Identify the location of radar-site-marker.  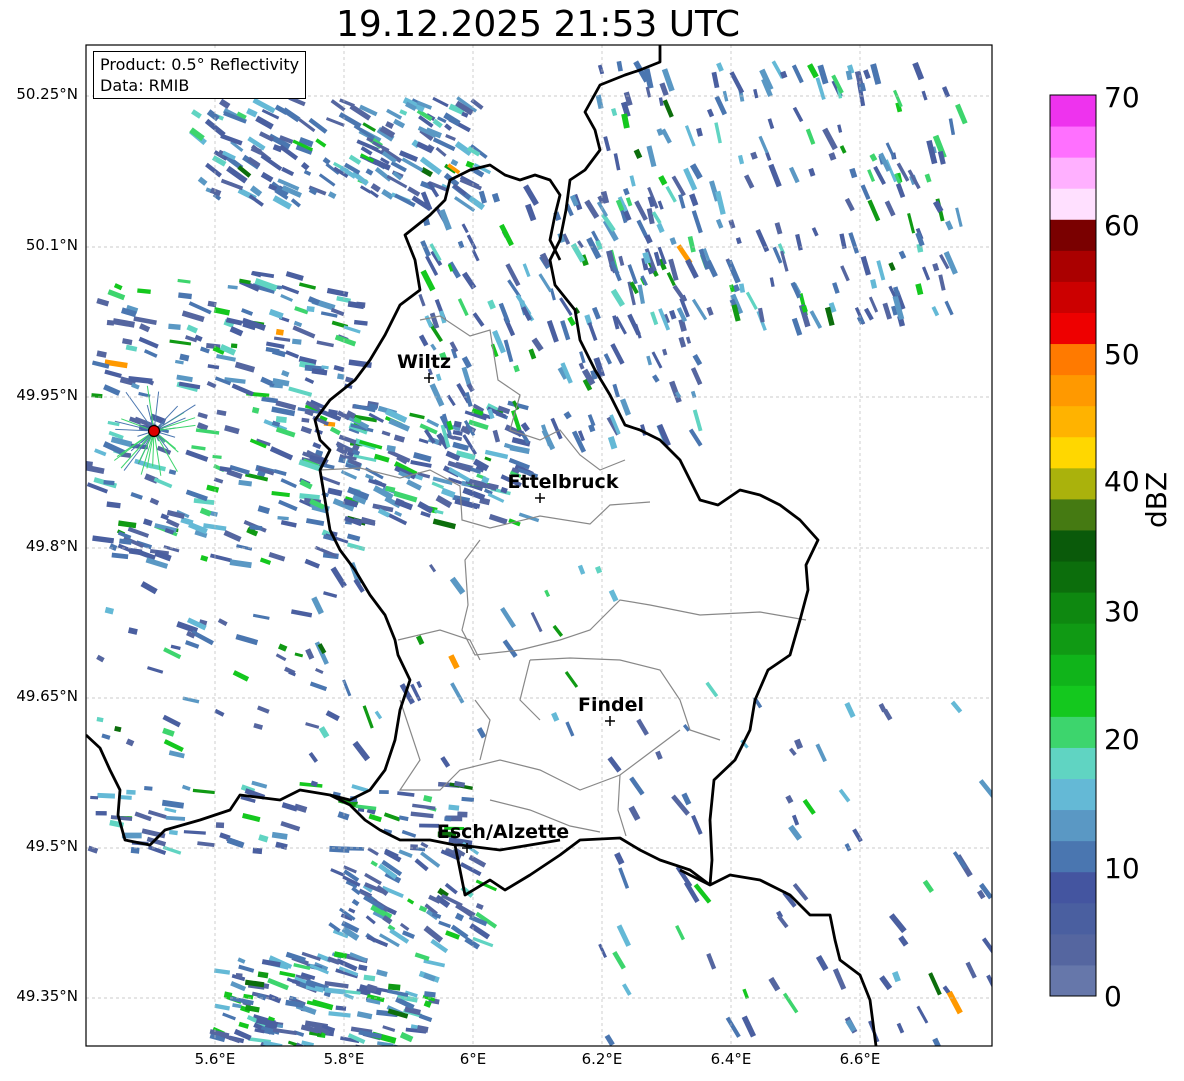
(154, 431).